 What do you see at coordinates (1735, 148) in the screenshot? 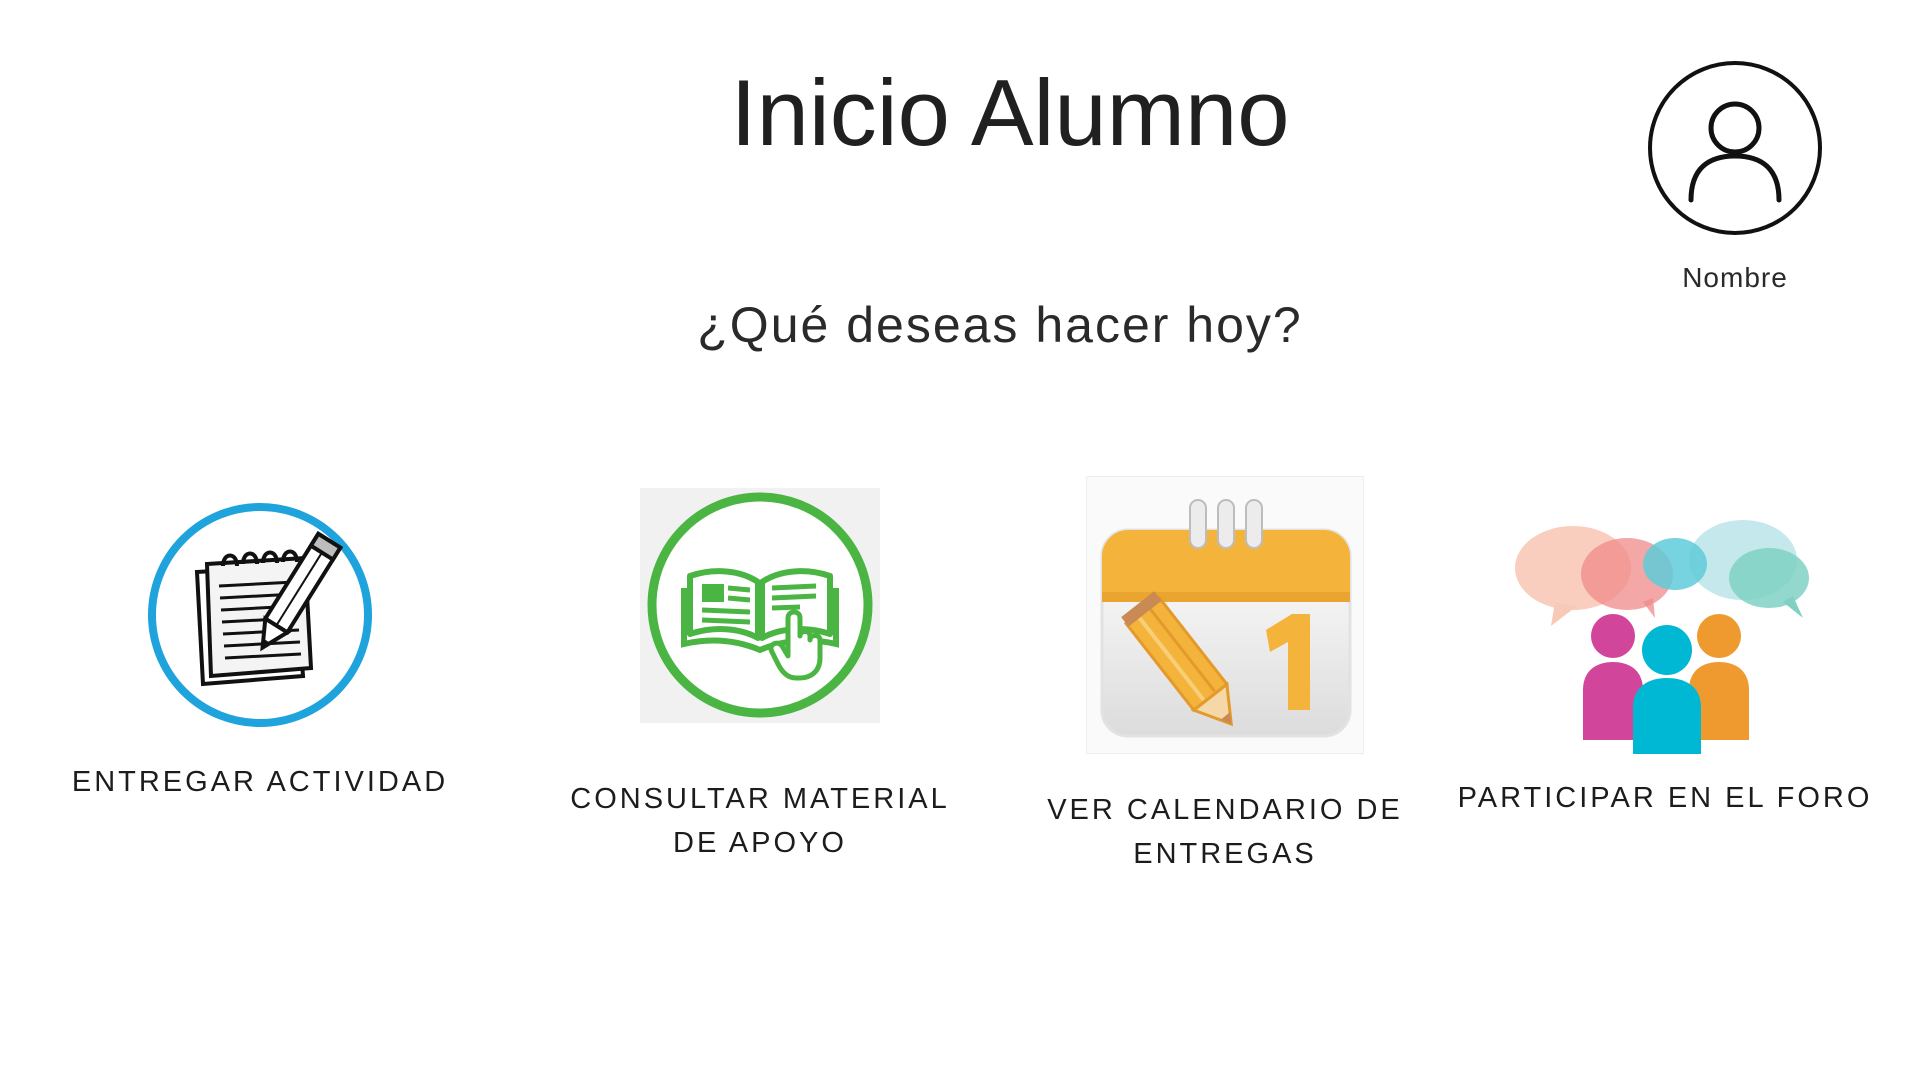
I see `user-avatar-icon` at bounding box center [1735, 148].